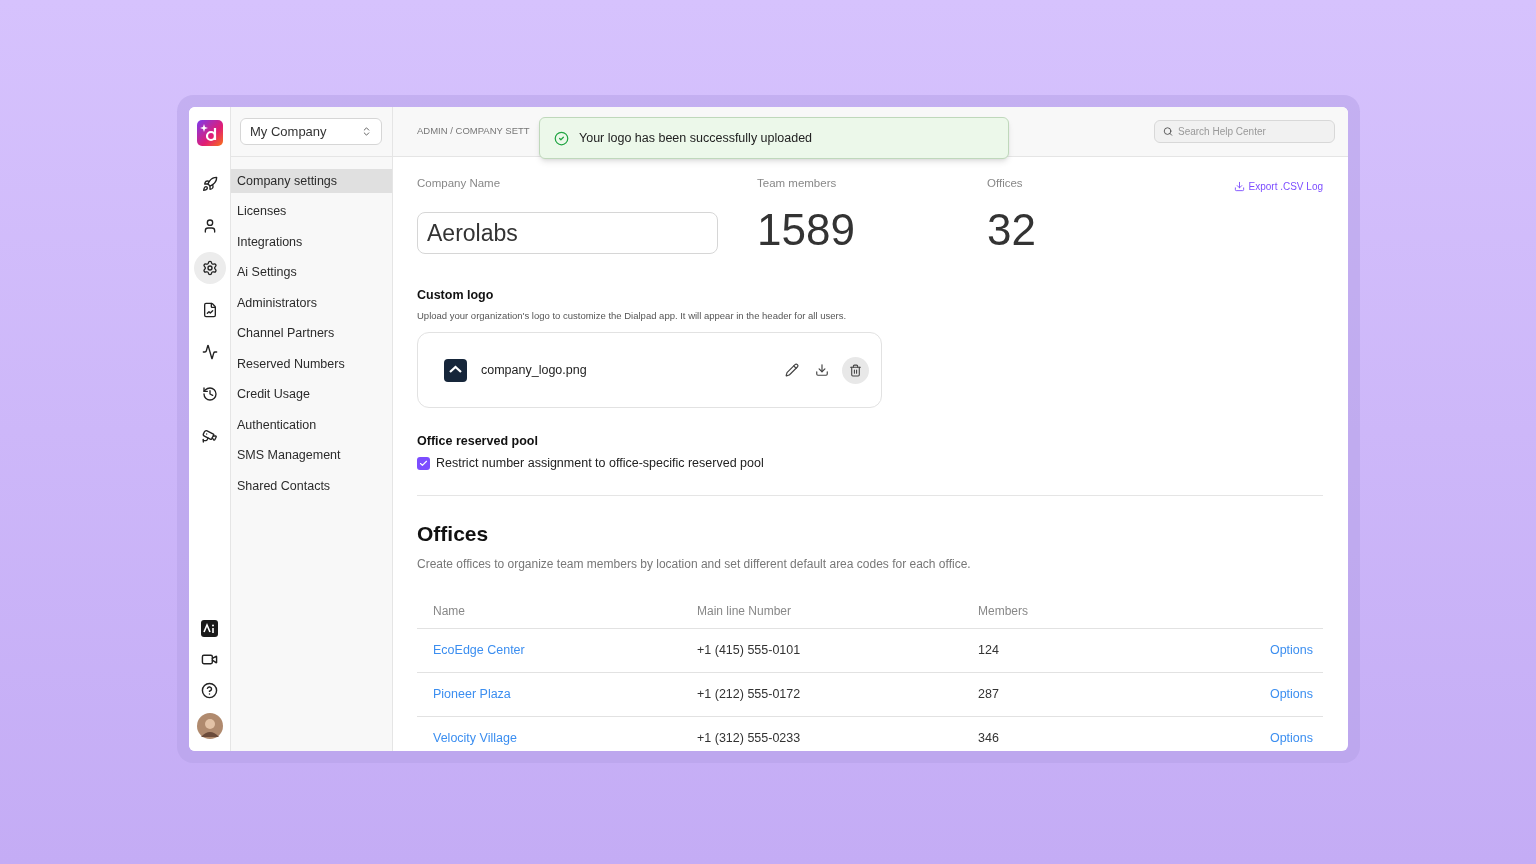 This screenshot has height=864, width=1536. I want to click on section-description: Upload your organization's logo to customize the Dialpad app. It will appear in the header for all users., so click(632, 316).